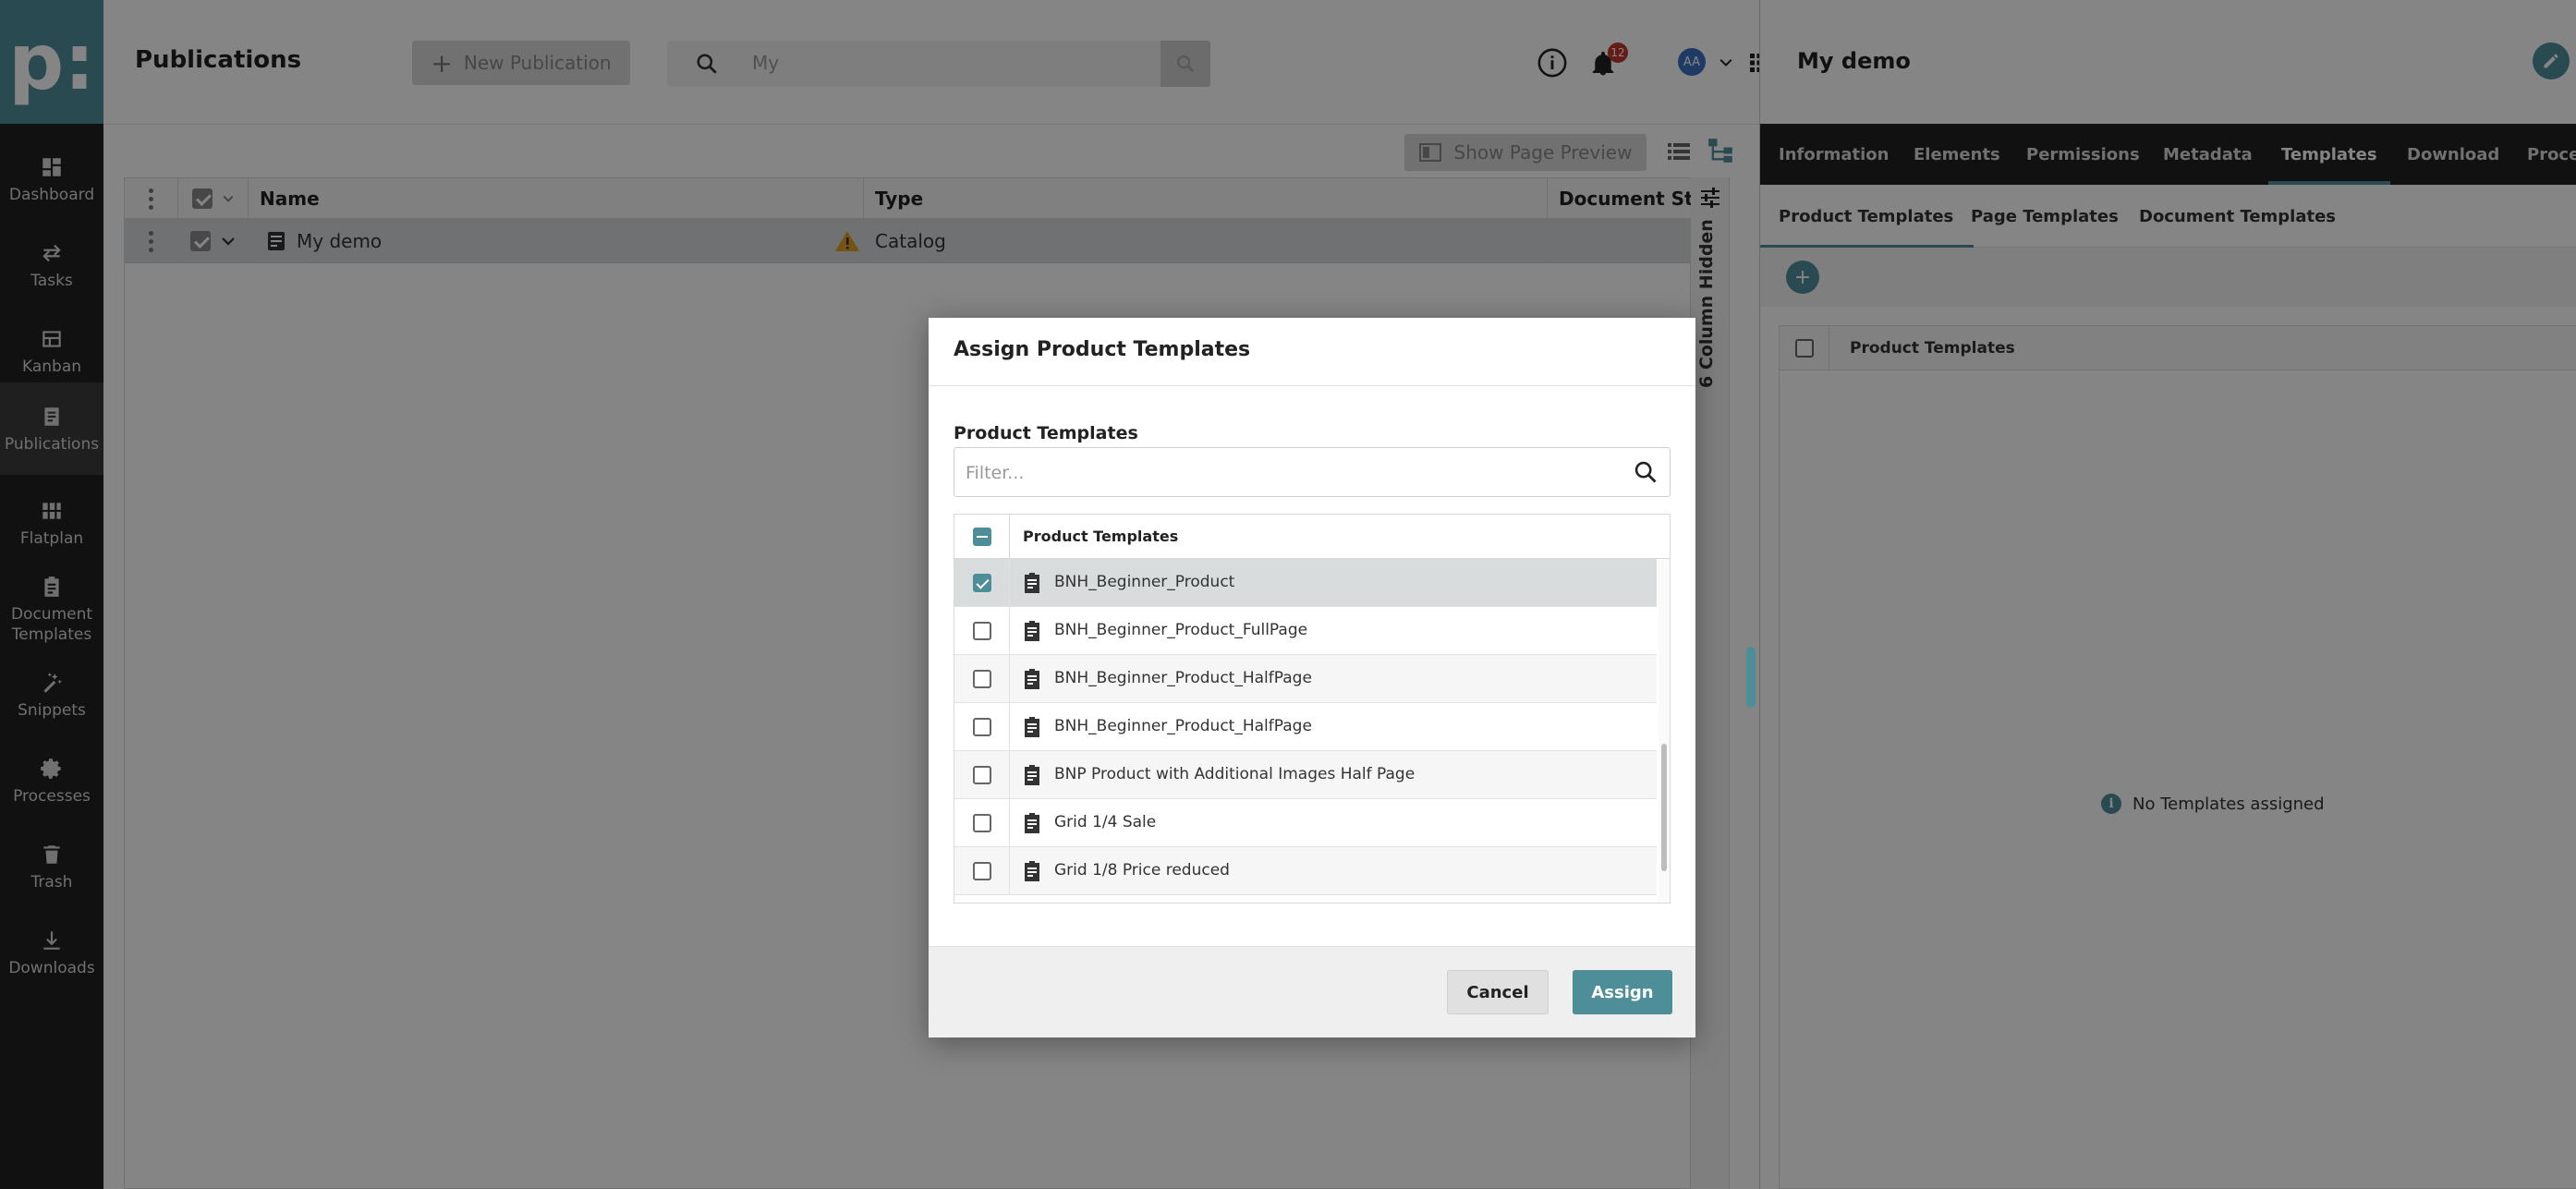 The image size is (2576, 1189). Describe the element at coordinates (1289, 473) in the screenshot. I see `filter-input` at that location.